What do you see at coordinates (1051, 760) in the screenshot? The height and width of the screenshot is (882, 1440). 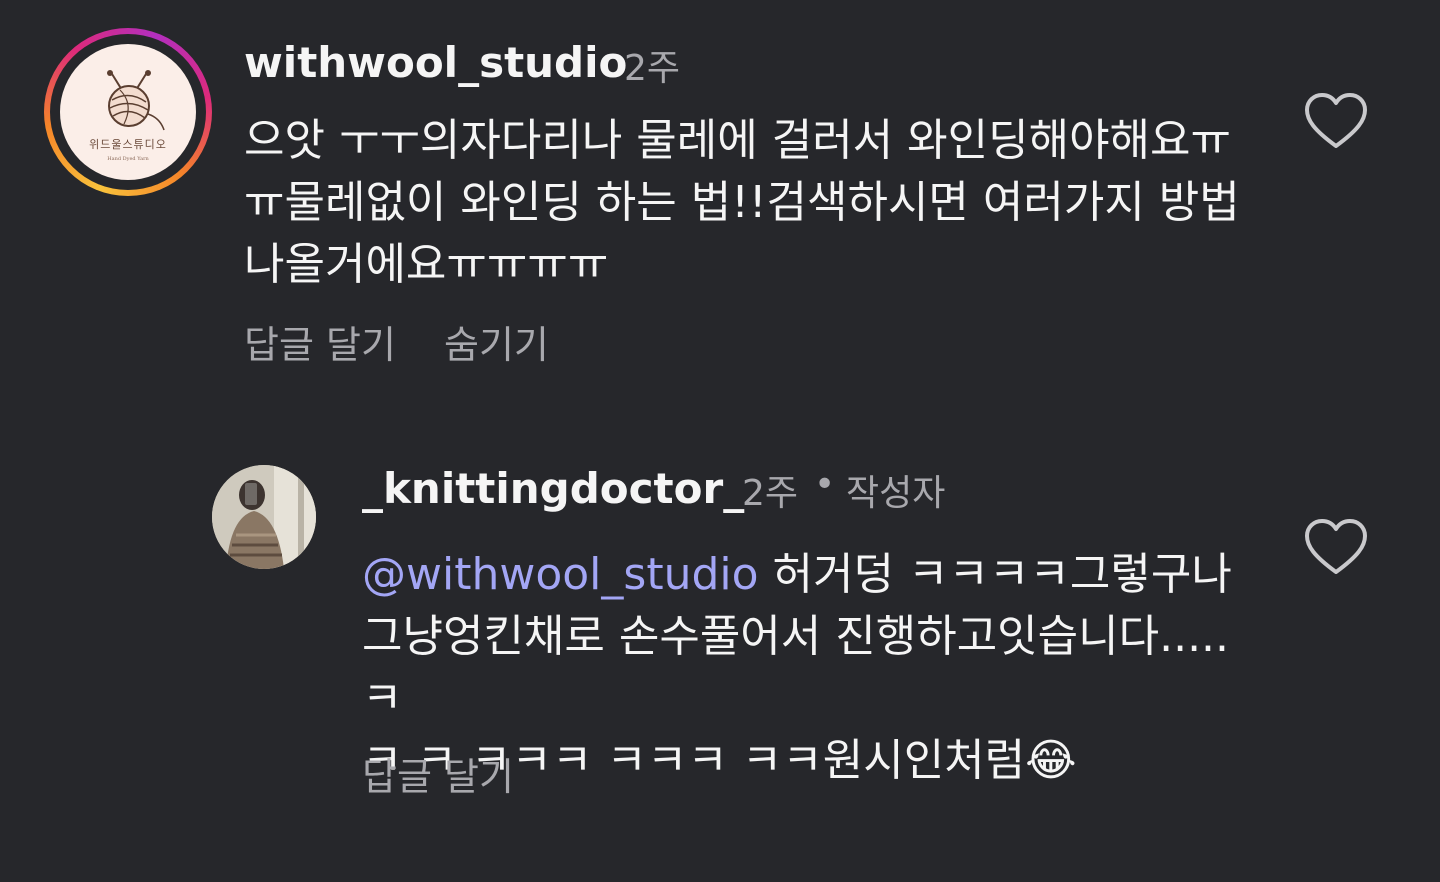 I see `tears-of-joy-emoji-icon: 😂` at bounding box center [1051, 760].